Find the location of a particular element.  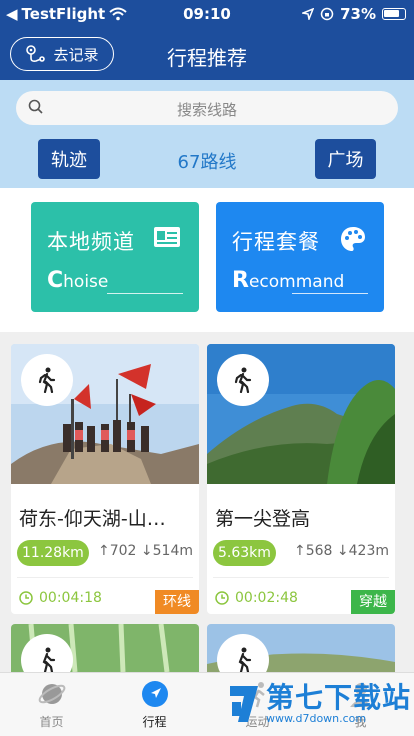

site-watermark: 第七下载站 www.d7down.com is located at coordinates (319, 704).